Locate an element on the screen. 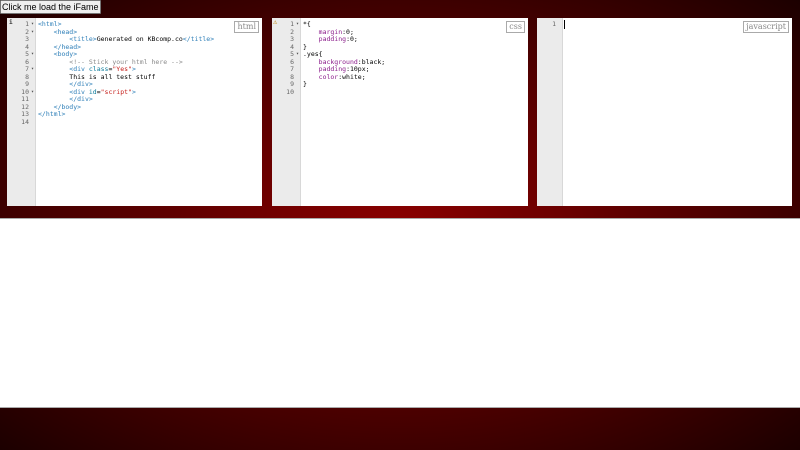 This screenshot has height=450, width=800. css-editor-gutter: ⚠ 1 ▾ 2 3 4 5 ▾ 6 7 8 9 10 is located at coordinates (286, 112).